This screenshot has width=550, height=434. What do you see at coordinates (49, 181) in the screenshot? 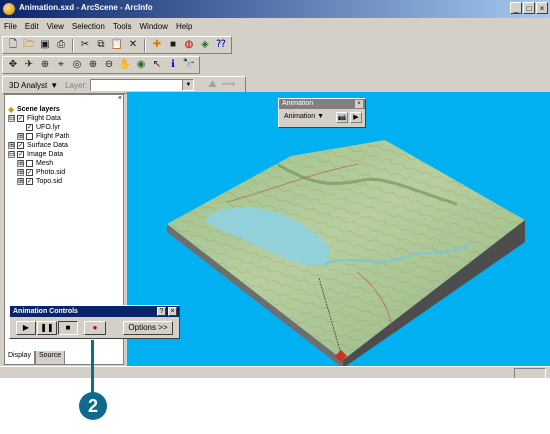
I see `layer-label: Topo.sid` at bounding box center [49, 181].